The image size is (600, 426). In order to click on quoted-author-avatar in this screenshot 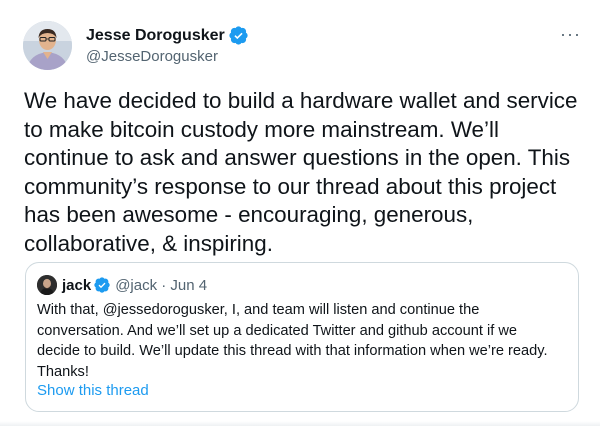, I will do `click(47, 285)`.